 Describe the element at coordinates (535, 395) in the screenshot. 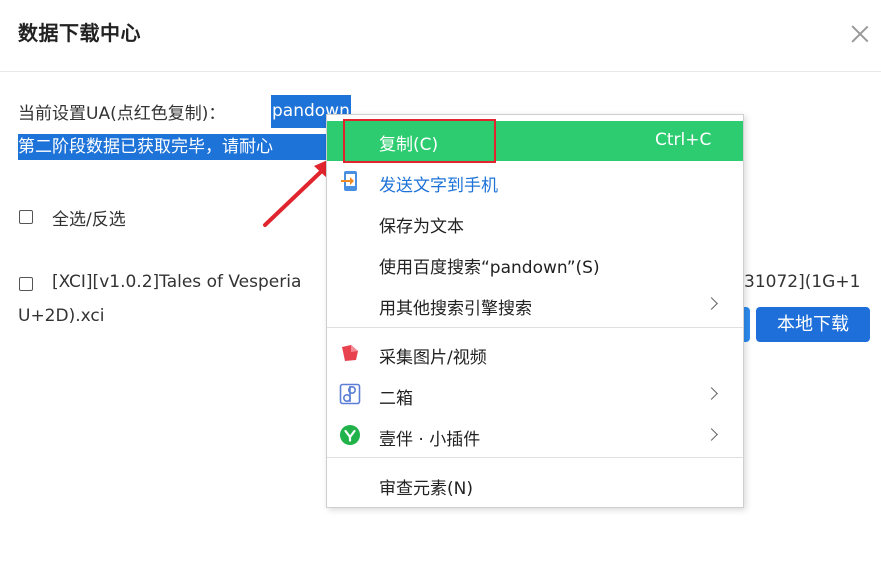

I see `menu-item-erxiang: 二箱` at that location.